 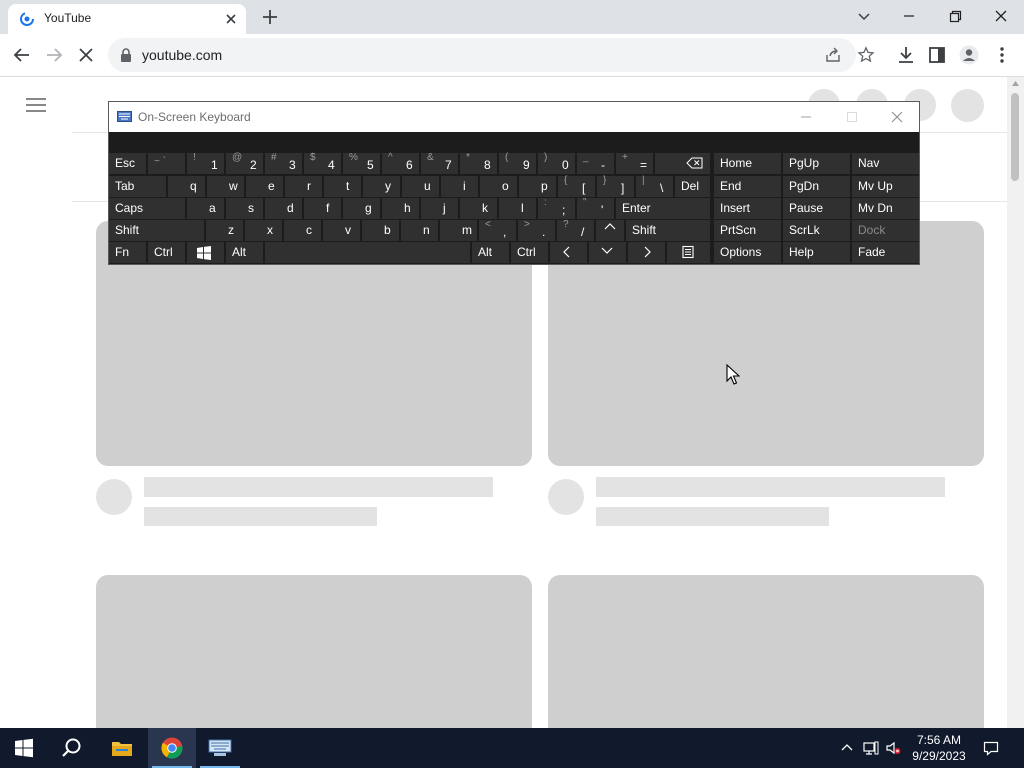 I want to click on download-icon, so click(x=906, y=55).